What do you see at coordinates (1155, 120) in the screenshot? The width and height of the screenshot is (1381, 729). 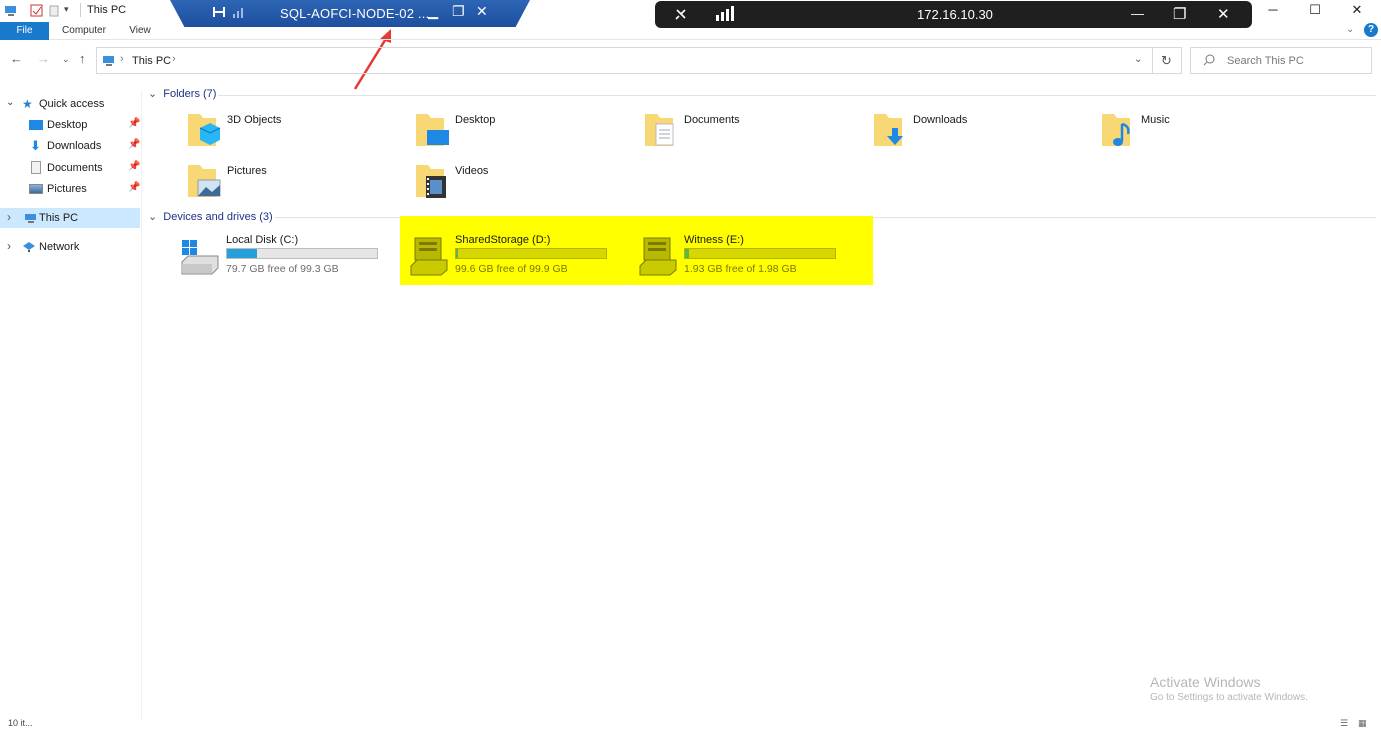 I see `folder-label: Music` at bounding box center [1155, 120].